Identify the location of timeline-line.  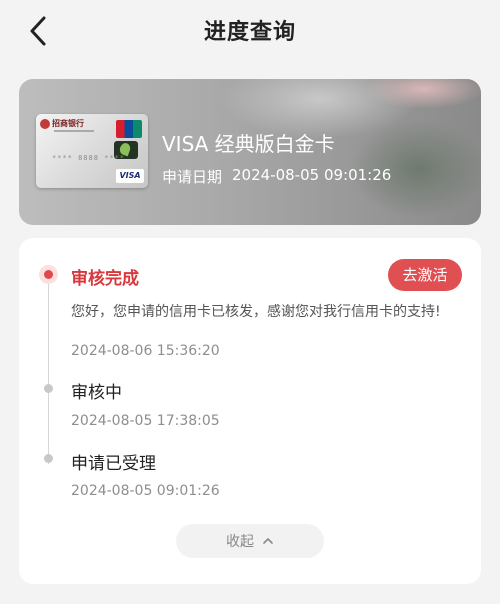
(48, 370).